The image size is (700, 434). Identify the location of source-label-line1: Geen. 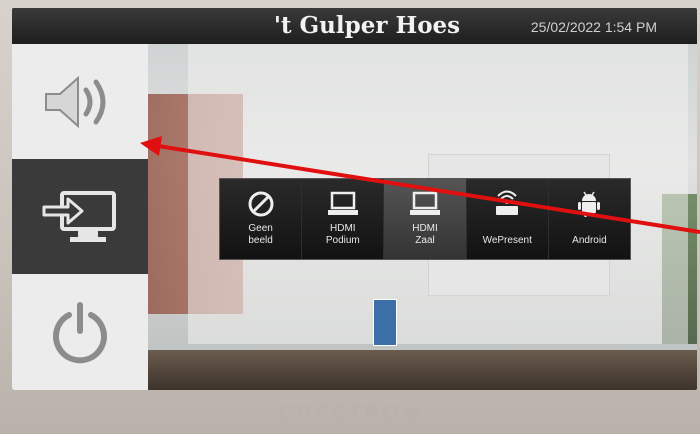
(260, 228).